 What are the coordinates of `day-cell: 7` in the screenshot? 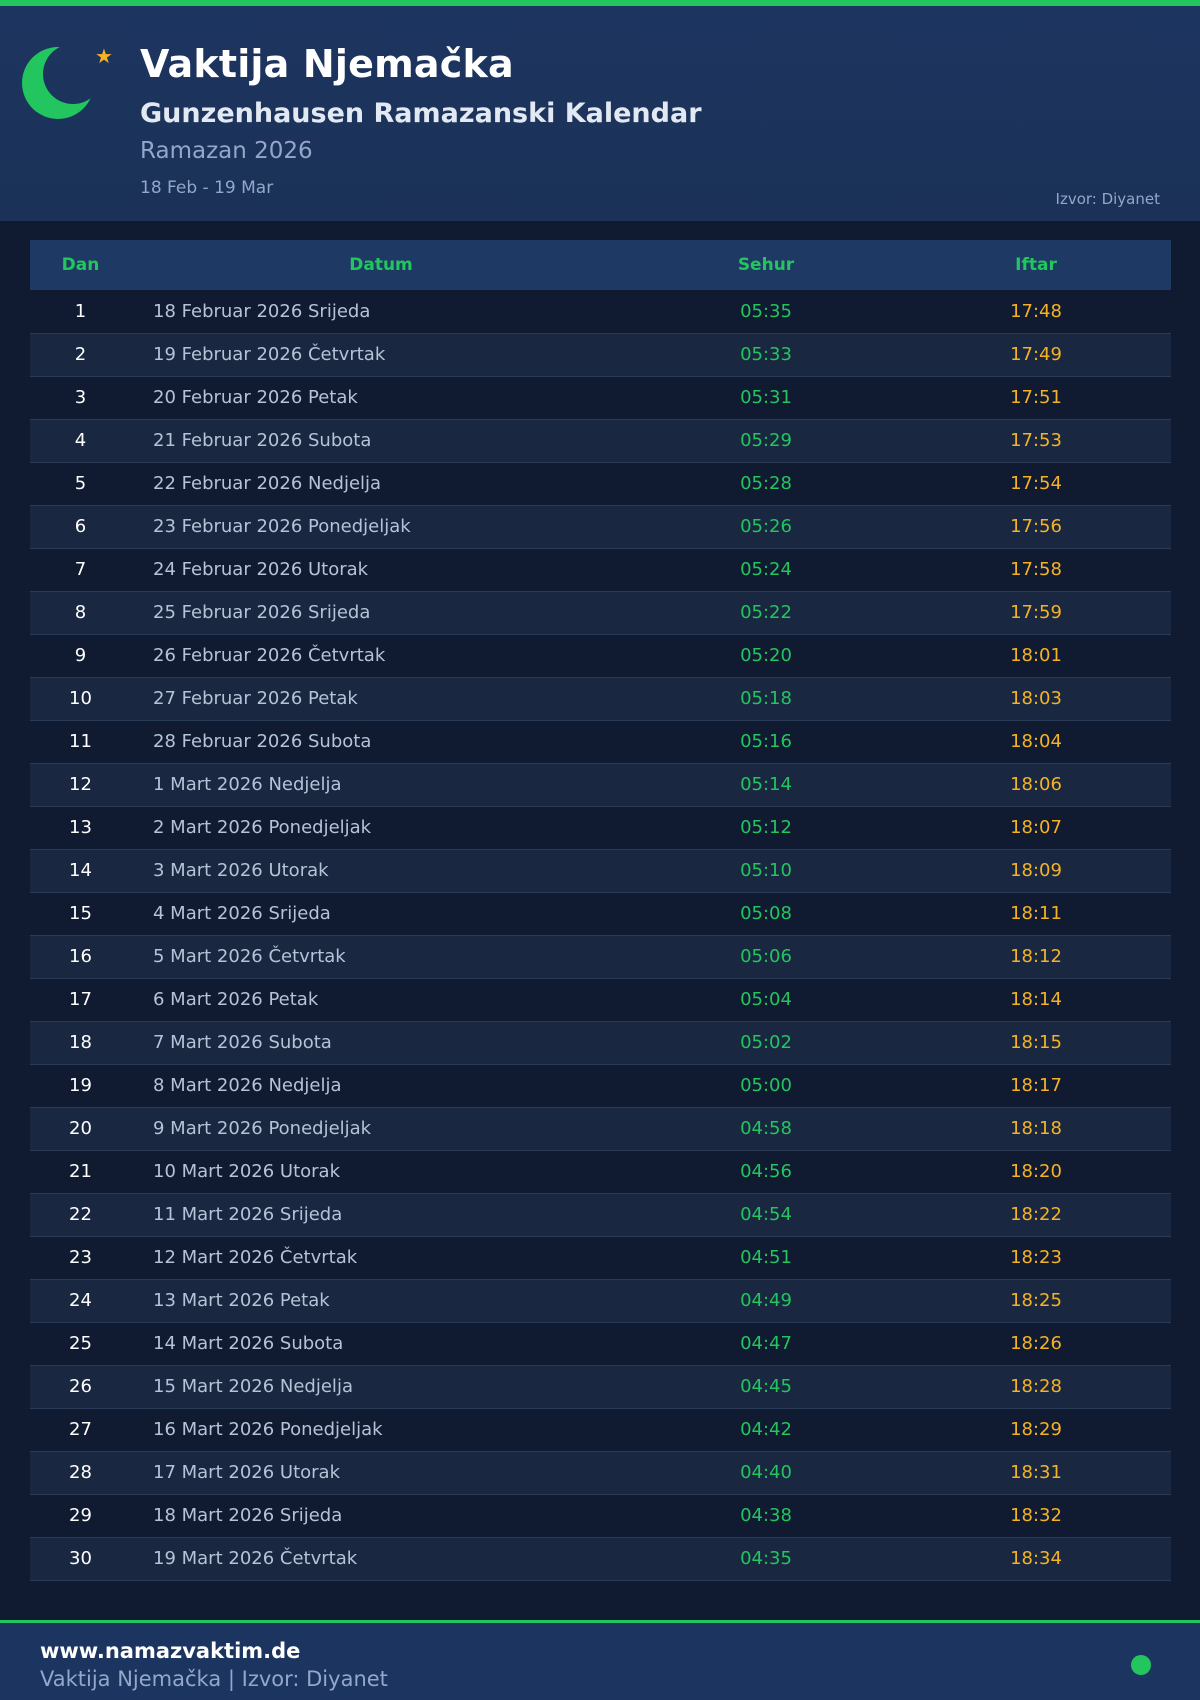 It's located at (80, 569).